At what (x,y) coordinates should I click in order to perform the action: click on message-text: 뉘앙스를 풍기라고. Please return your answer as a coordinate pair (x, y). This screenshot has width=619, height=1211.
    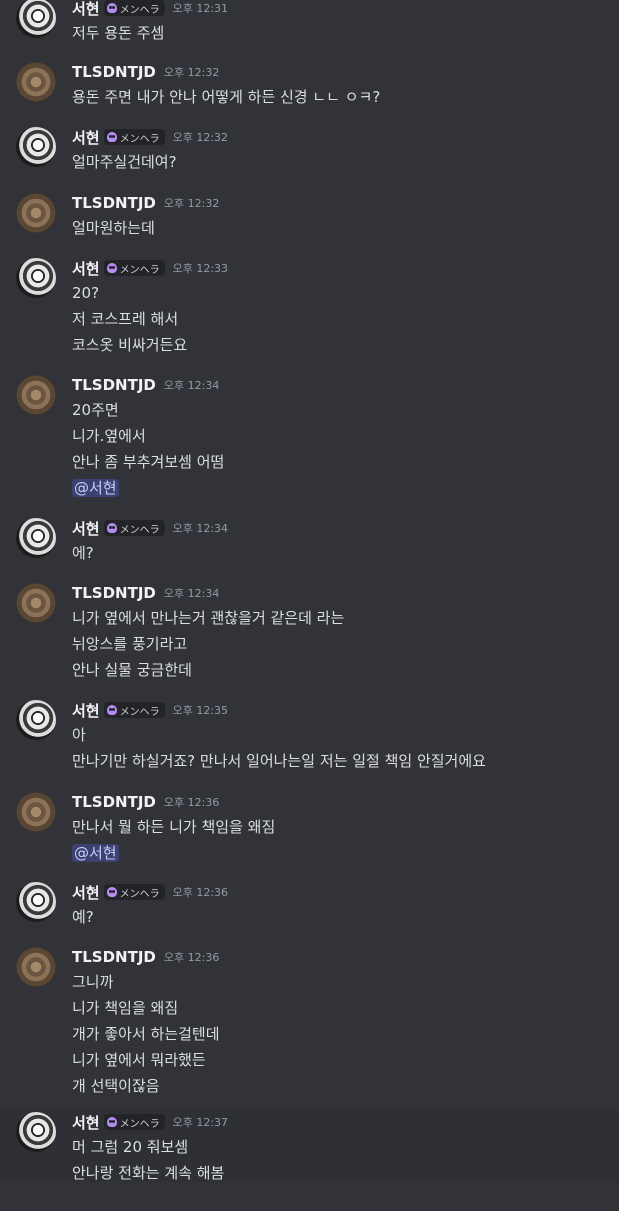
    Looking at the image, I should click on (130, 644).